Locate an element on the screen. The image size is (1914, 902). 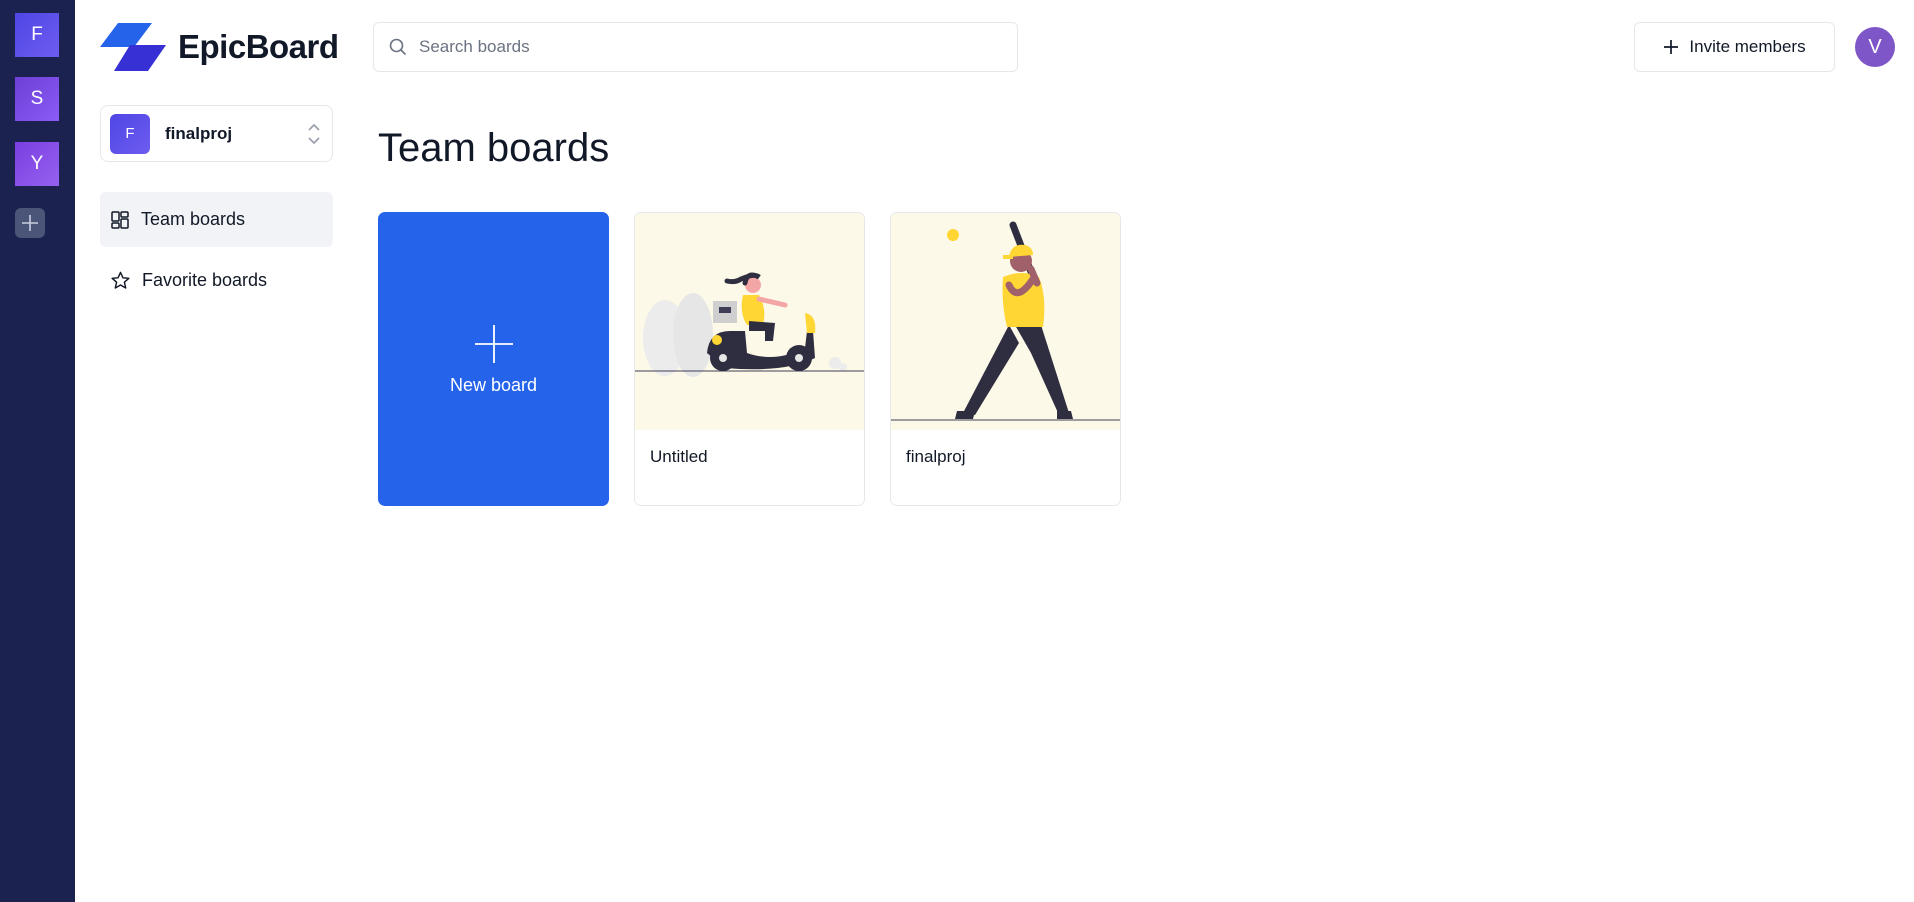
board-name: finalproj is located at coordinates (936, 456).